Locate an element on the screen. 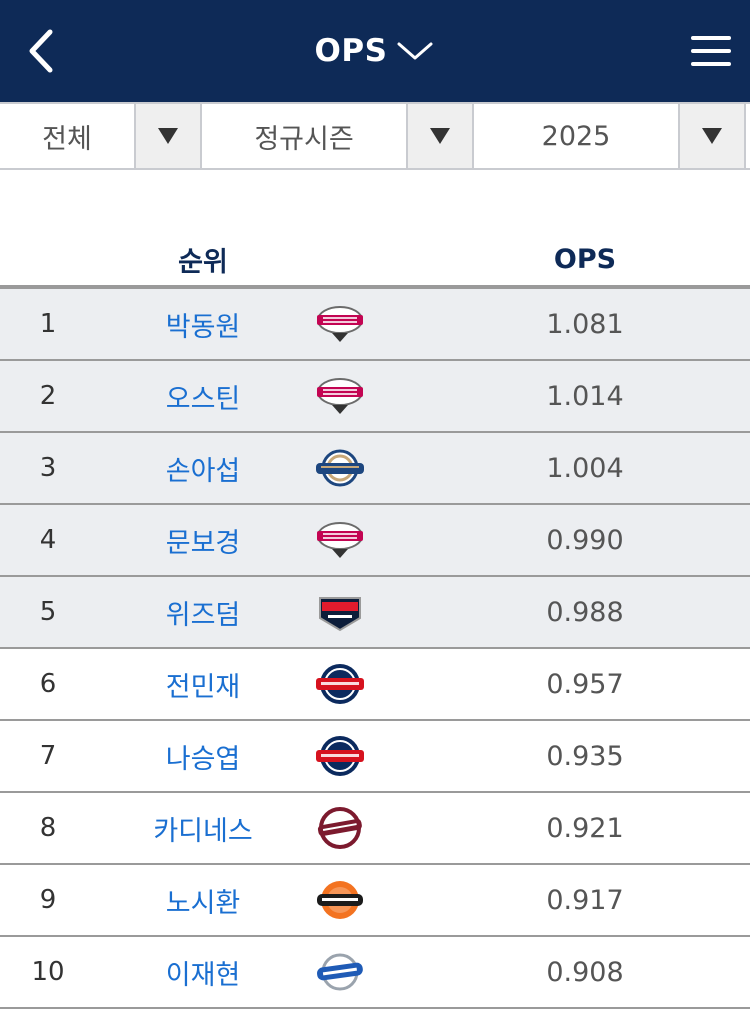 Image resolution: width=750 pixels, height=1012 pixels. chevron-down-icon is located at coordinates (415, 51).